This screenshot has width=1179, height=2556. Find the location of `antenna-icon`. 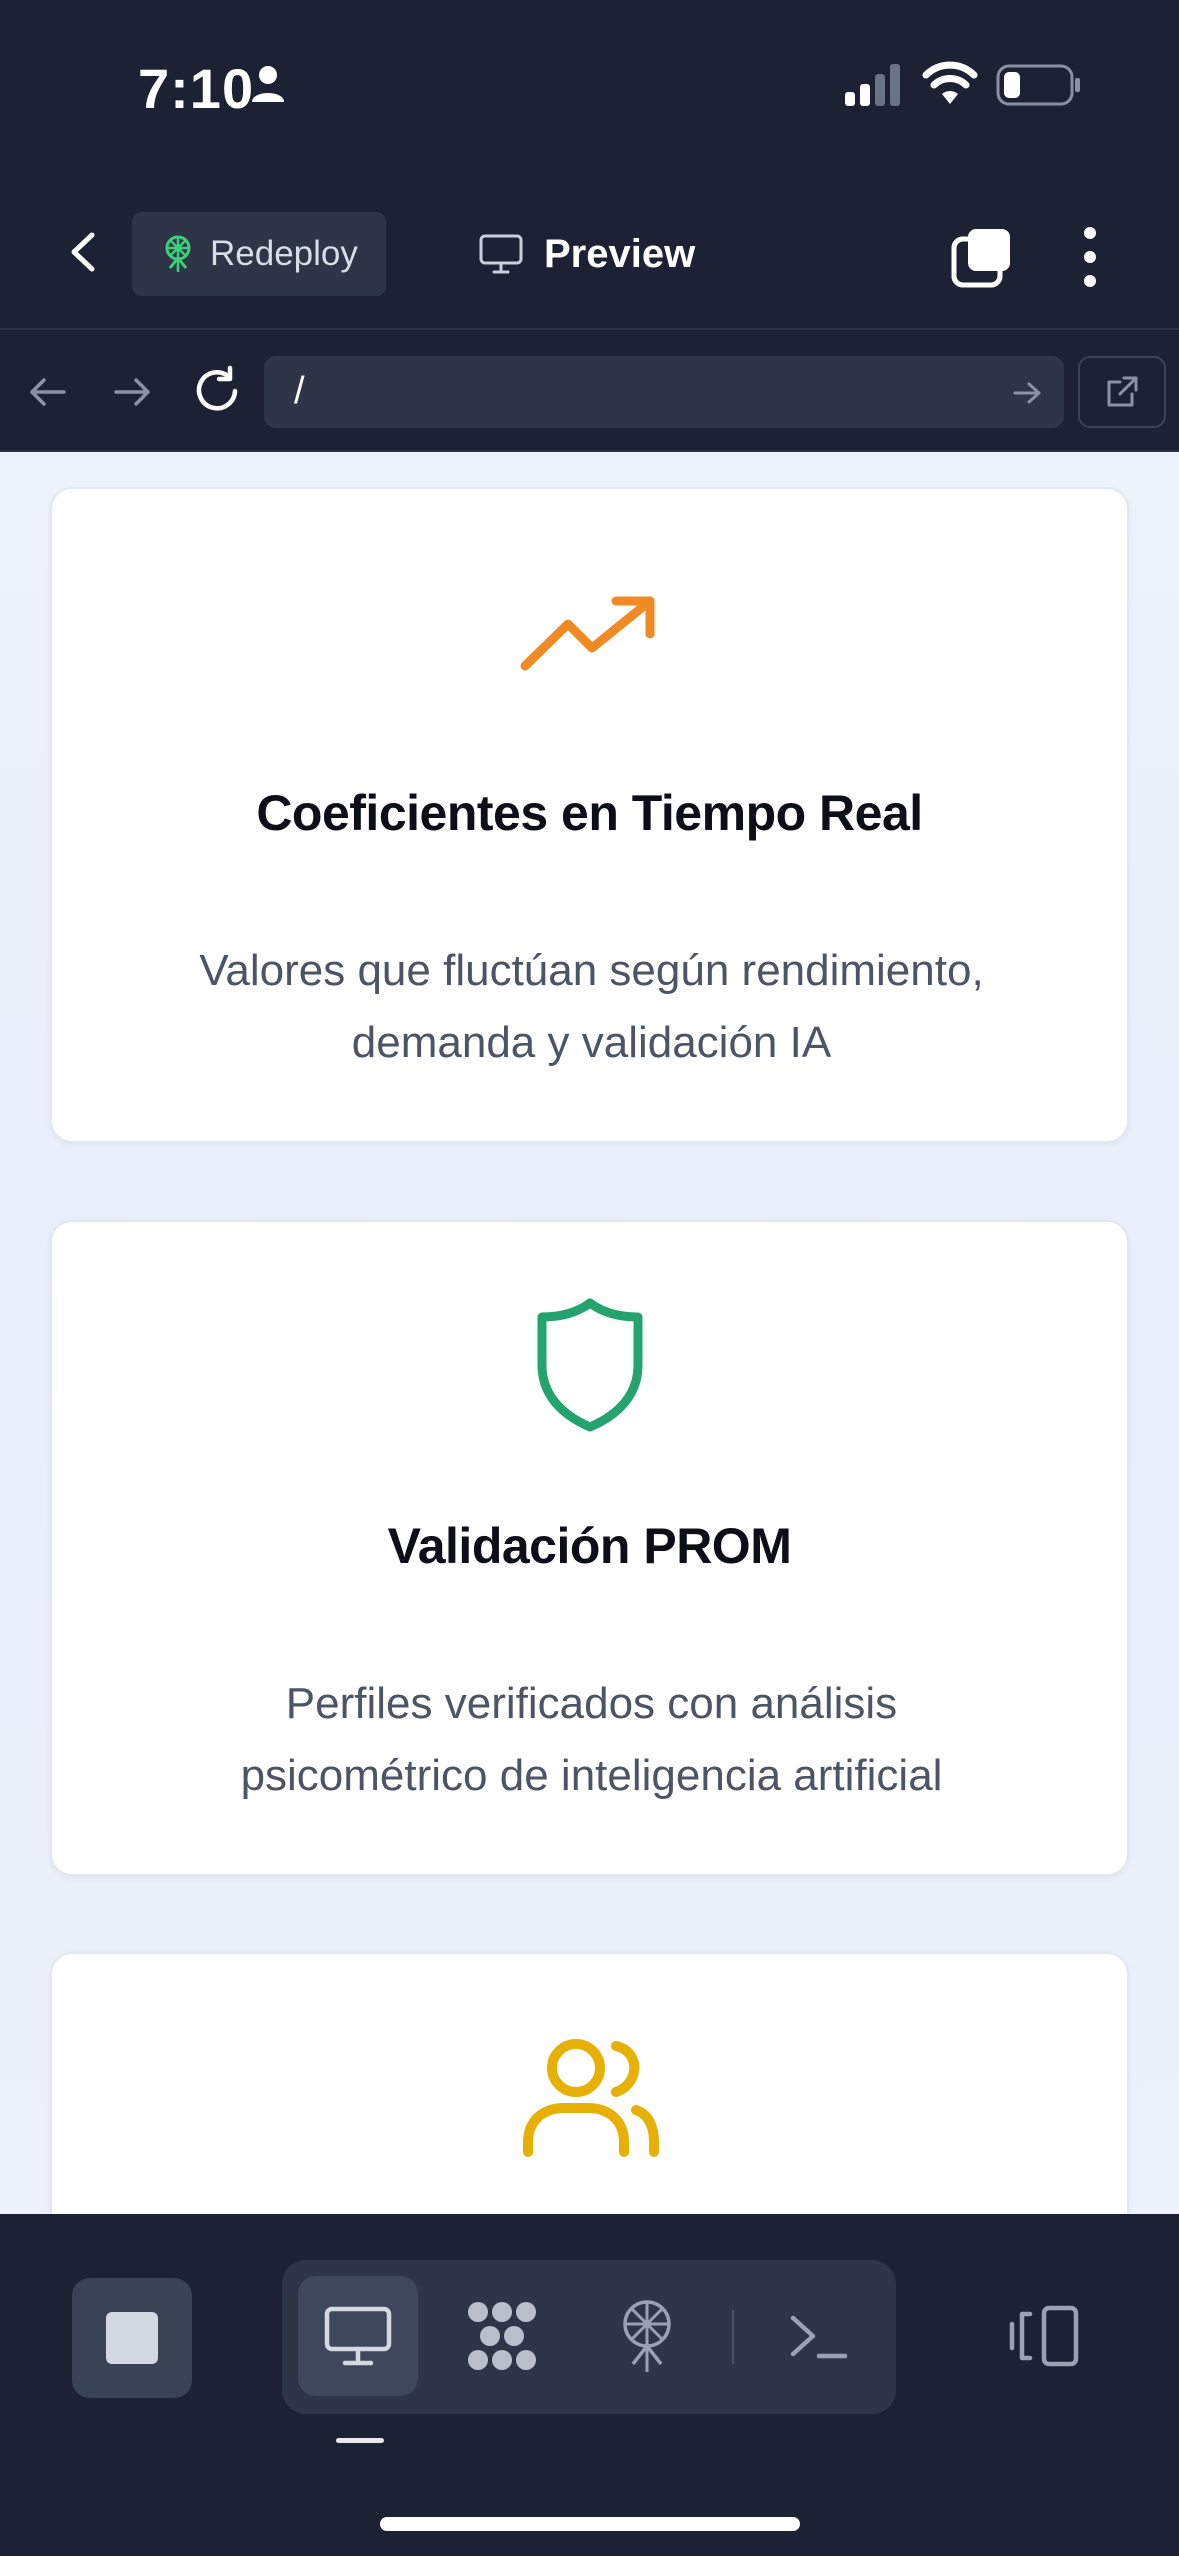

antenna-icon is located at coordinates (647, 2336).